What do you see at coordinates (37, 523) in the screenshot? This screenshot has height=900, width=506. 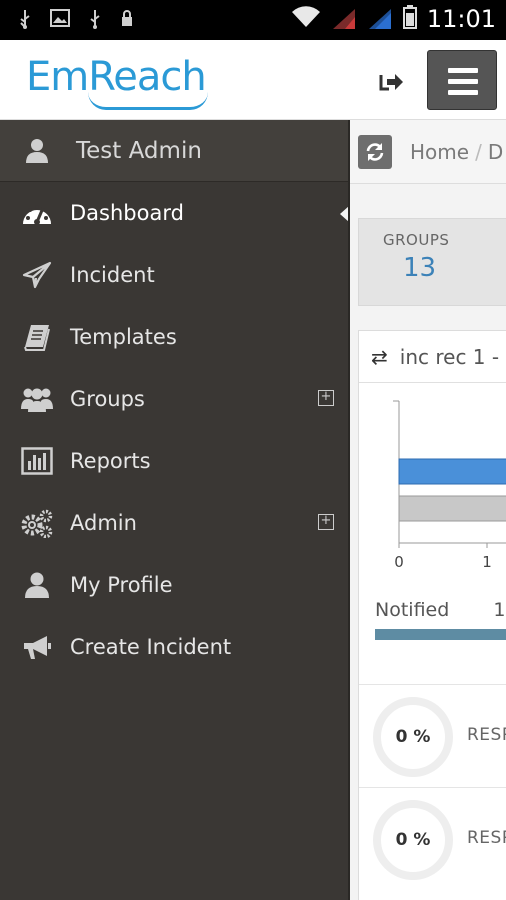 I see `gears-icon` at bounding box center [37, 523].